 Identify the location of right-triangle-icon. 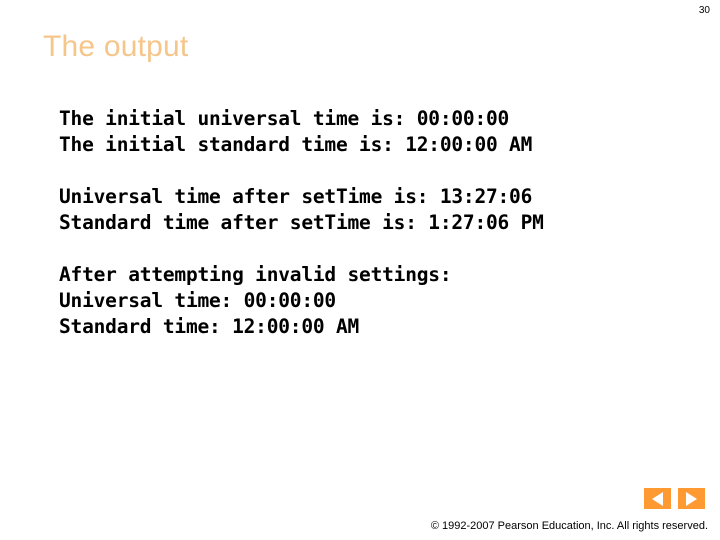
(691, 498).